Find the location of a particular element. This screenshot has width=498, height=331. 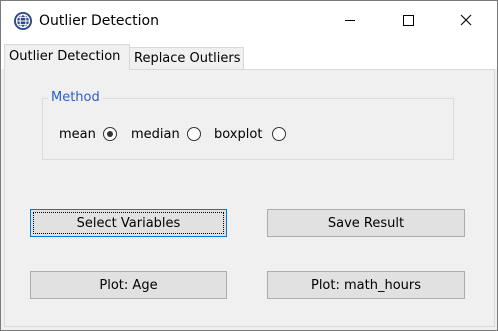

plot-math-hours-button: Plot: math_hours is located at coordinates (366, 285).